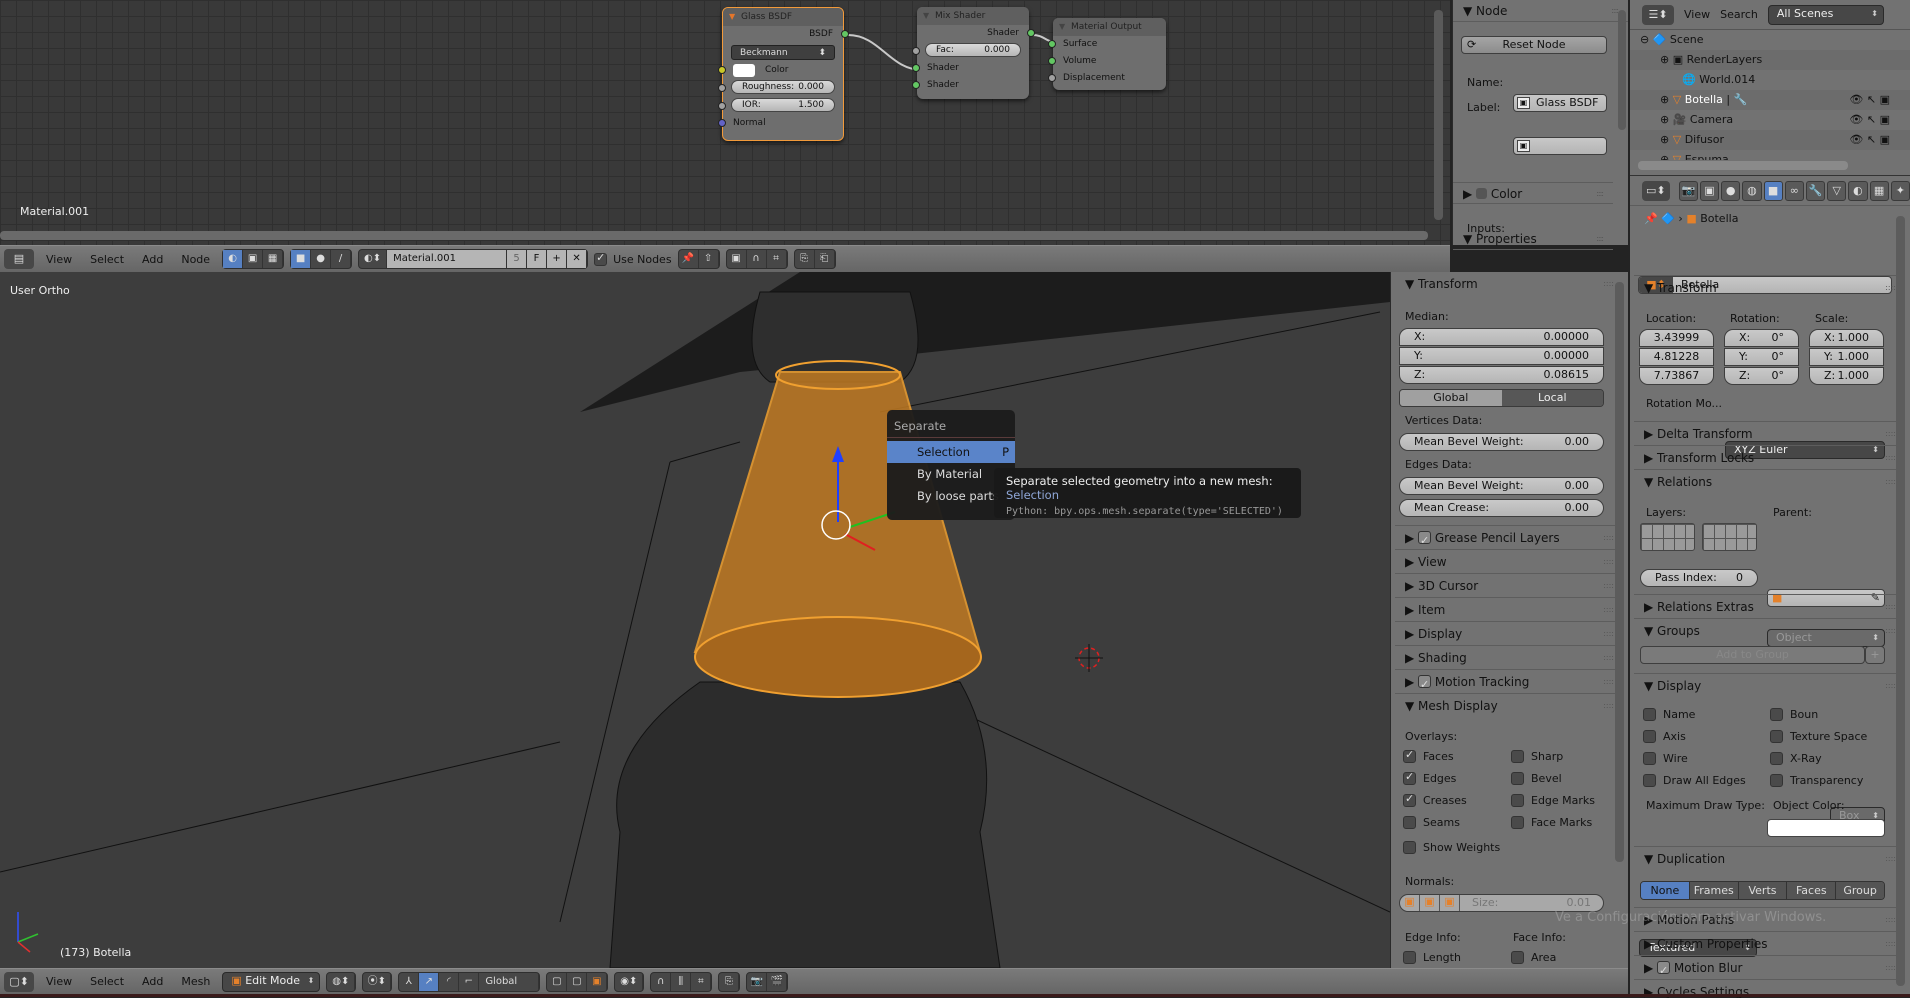 The height and width of the screenshot is (998, 1910). What do you see at coordinates (1507, 609) in the screenshot?
I see `item-section: ▶ Item::::` at bounding box center [1507, 609].